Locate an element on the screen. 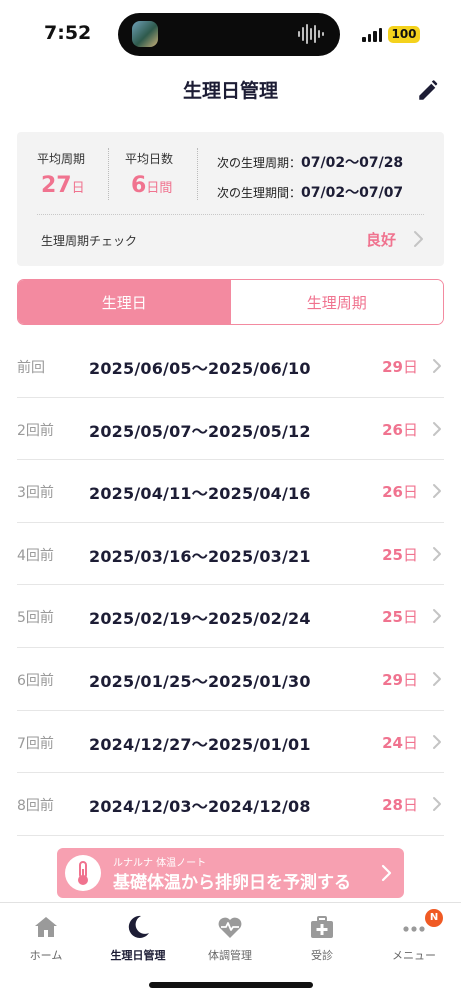 Image resolution: width=461 pixels, height=1000 pixels. avg-days-value: 6 is located at coordinates (139, 185).